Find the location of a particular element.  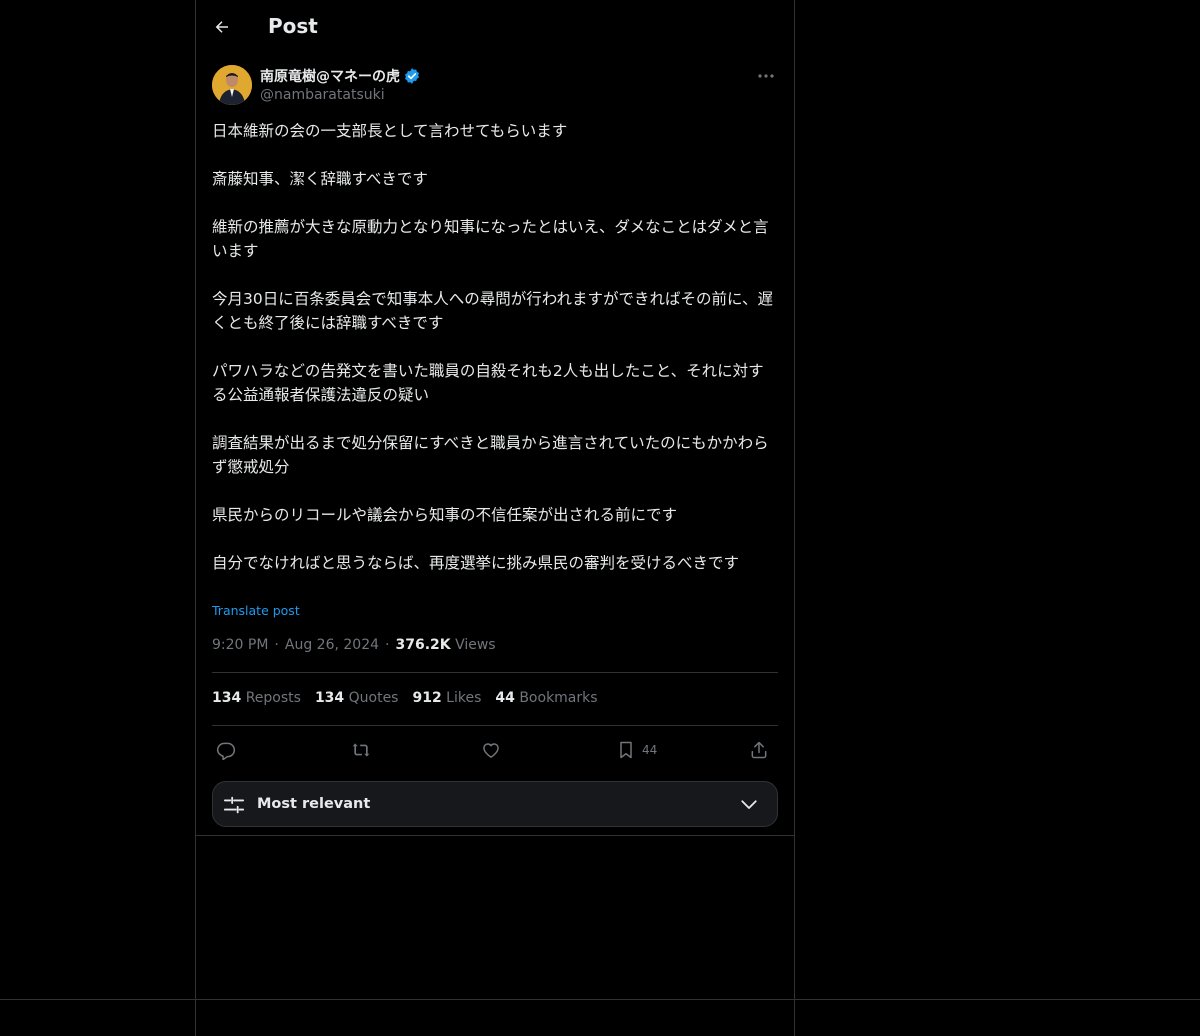

post-paragraph: 維新の推薦が大きな原動力となり知事になったとはいえ、ダメなことはダメと言います is located at coordinates (490, 239).